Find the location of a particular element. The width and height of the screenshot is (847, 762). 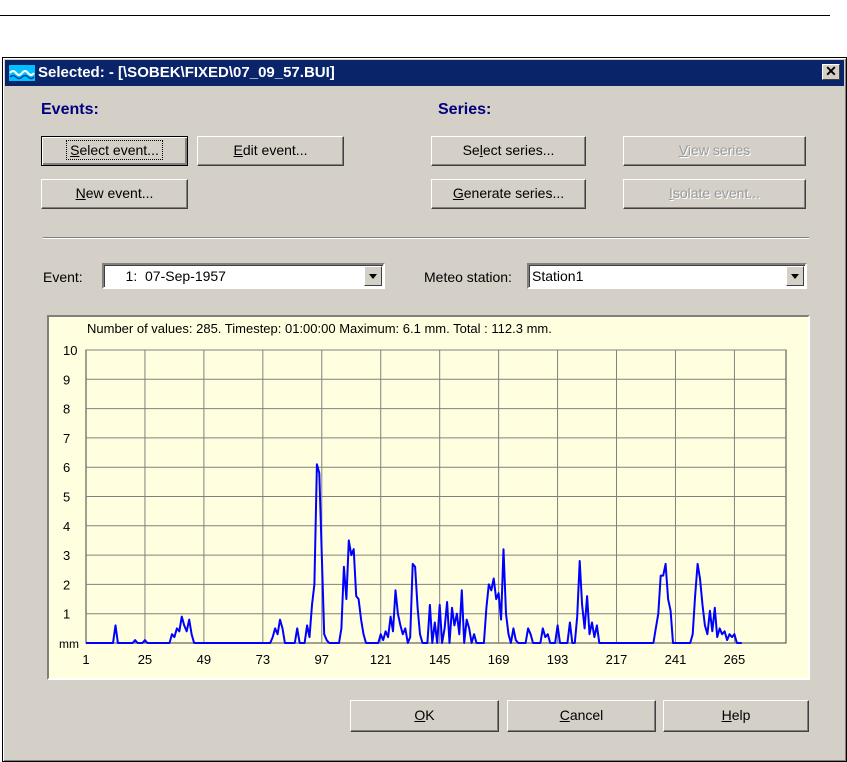

help-button: Help is located at coordinates (736, 716).